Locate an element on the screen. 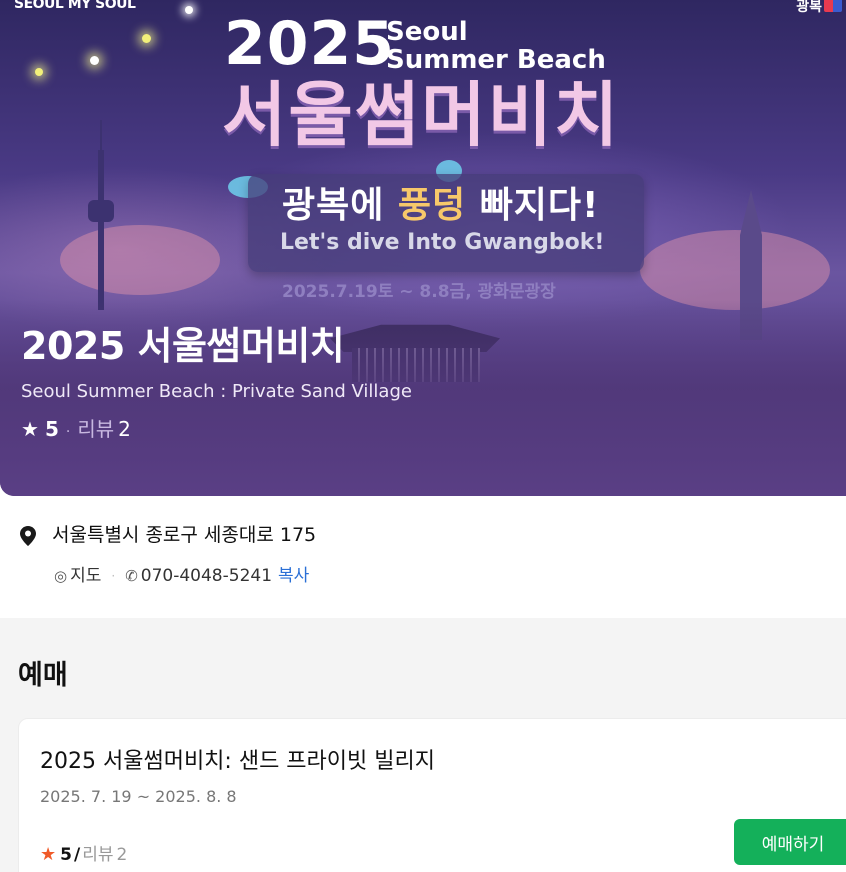 This screenshot has width=846, height=872. product-title: 2025 서울썸머비치: 샌드 프라이빗 빌리지 is located at coordinates (237, 761).